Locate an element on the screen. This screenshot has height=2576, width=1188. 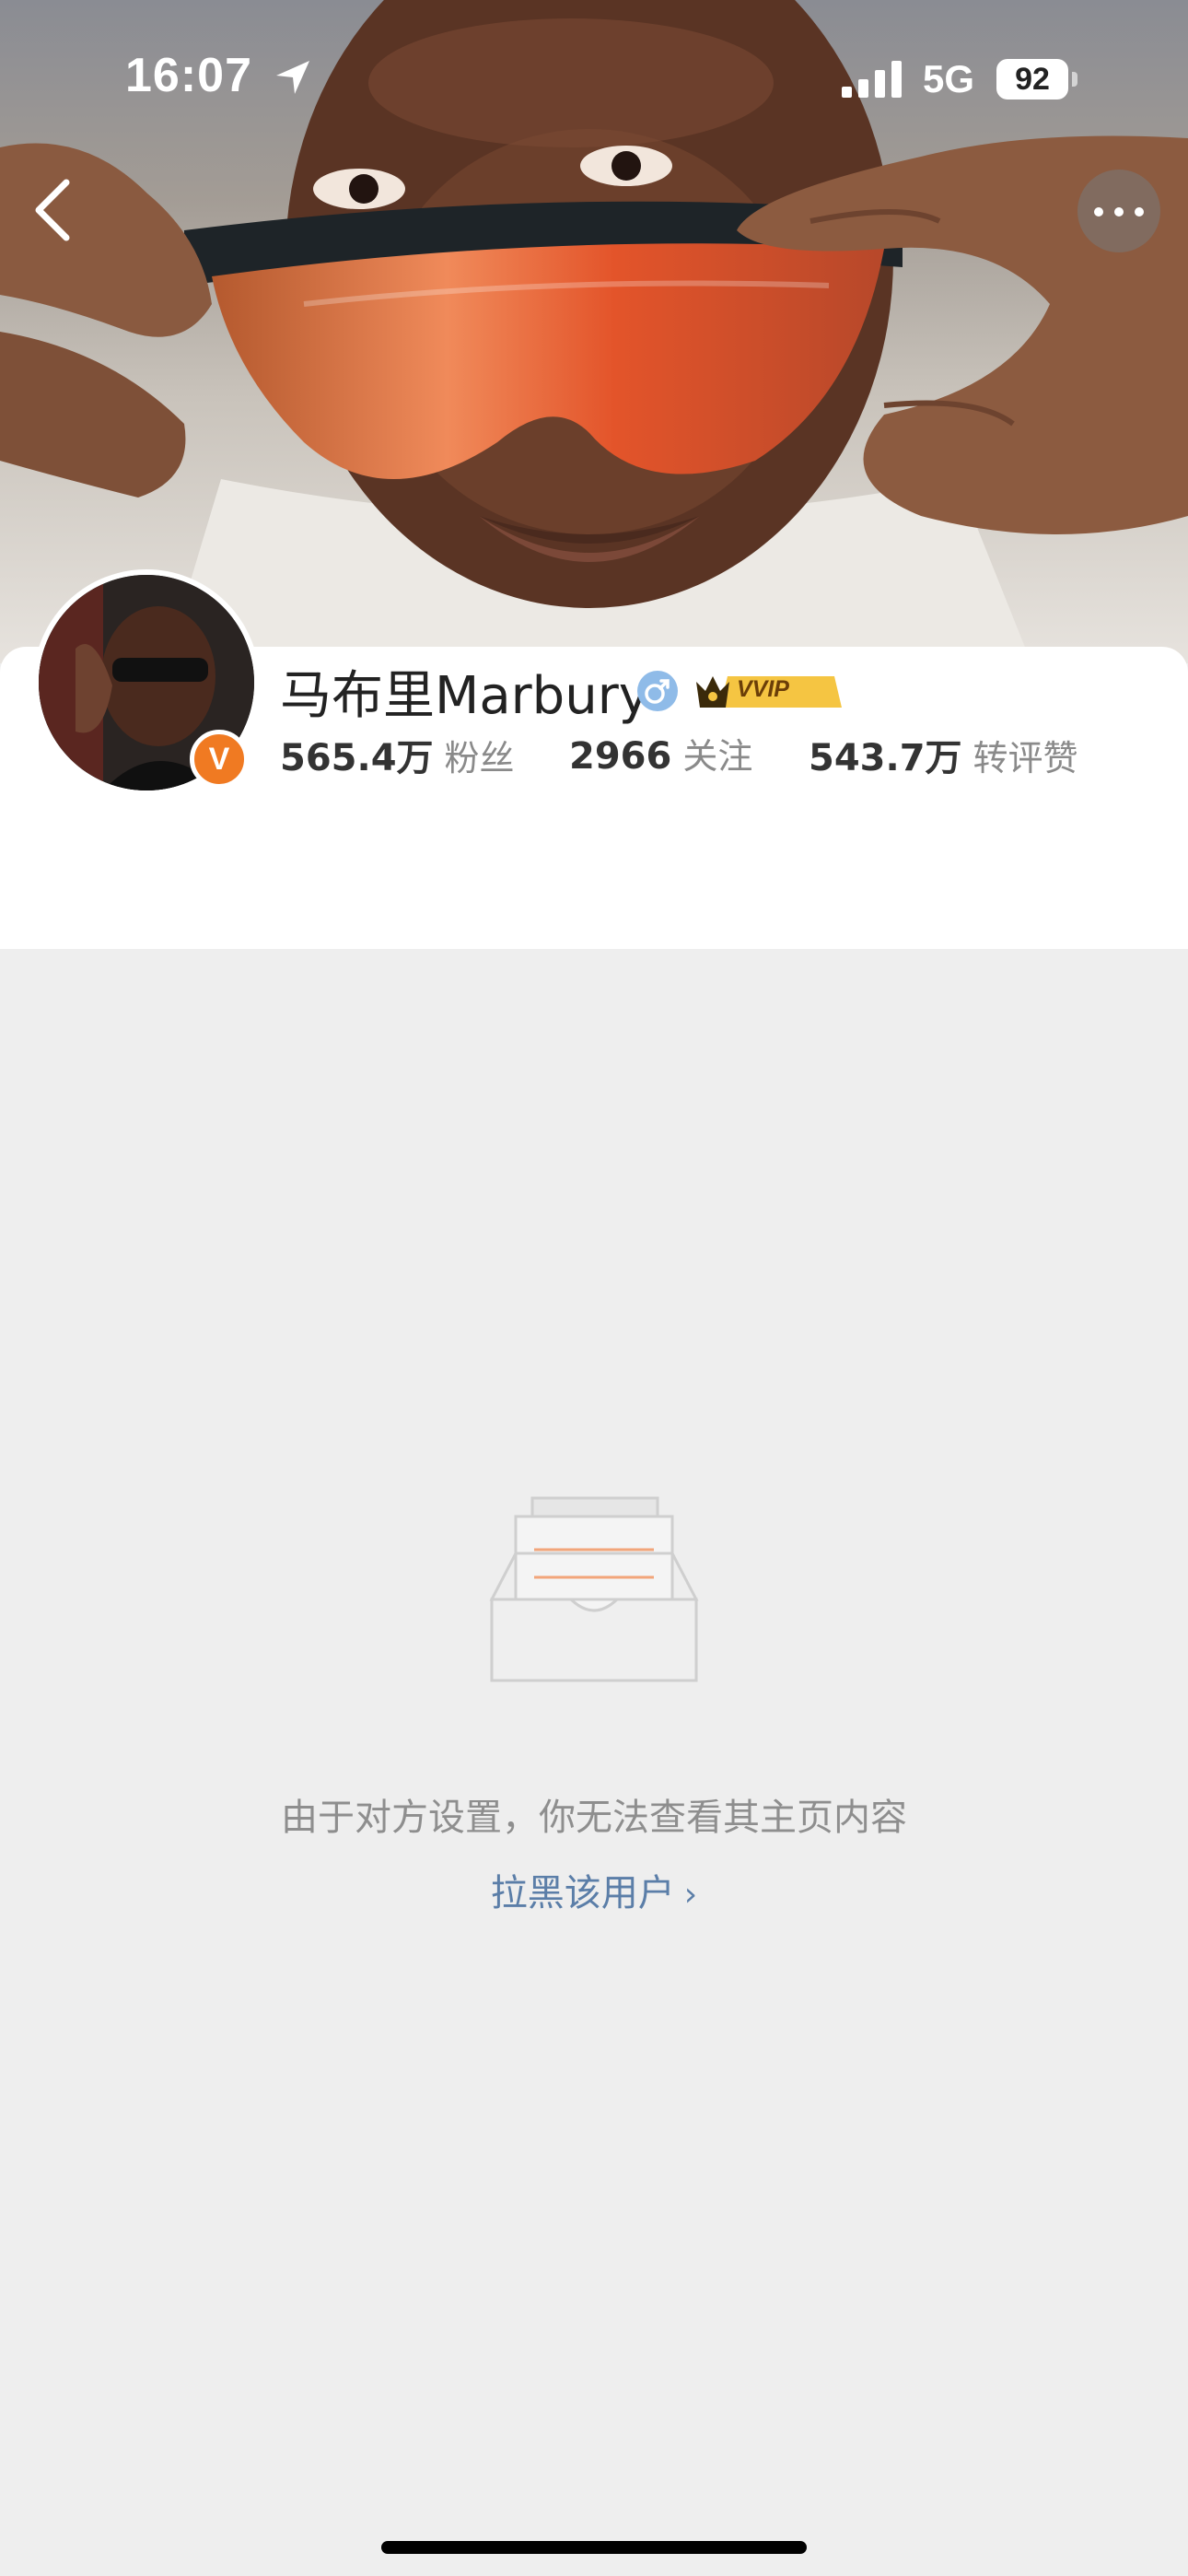
status-time: 16:07 is located at coordinates (189, 75).